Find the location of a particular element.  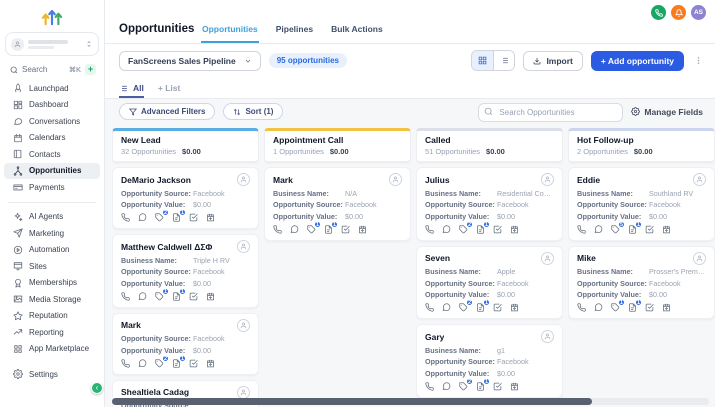

list-view-button is located at coordinates (504, 60).